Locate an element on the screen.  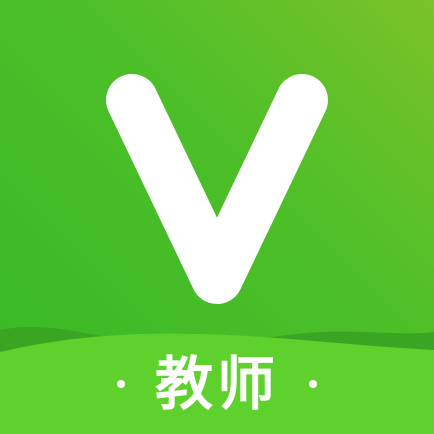
caption-label: 教师 is located at coordinates (216, 384).